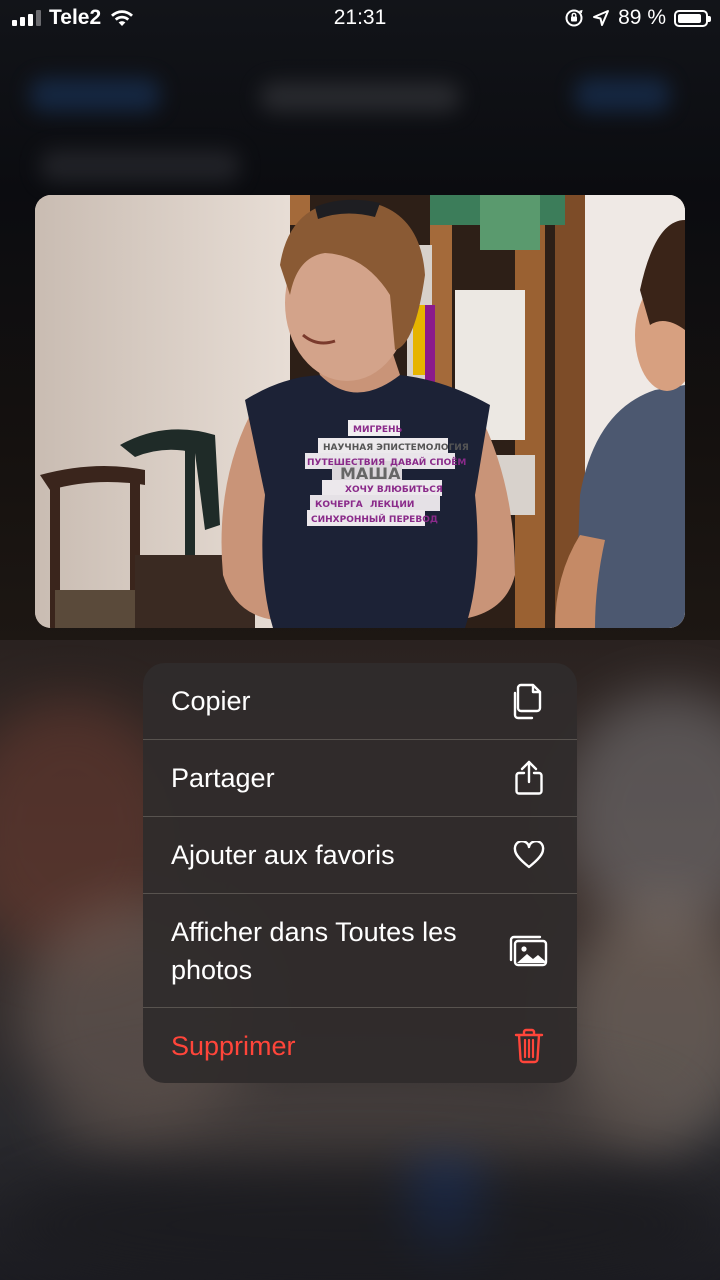  What do you see at coordinates (574, 18) in the screenshot?
I see `orientation-lock-icon` at bounding box center [574, 18].